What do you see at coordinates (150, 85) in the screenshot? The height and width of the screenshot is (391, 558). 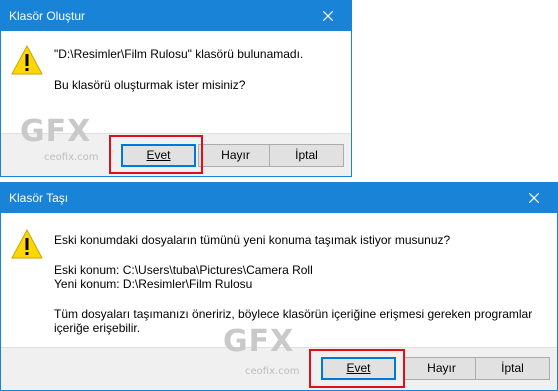 I see `question-text: Bu klasörü oluşturmak ister misiniz?` at bounding box center [150, 85].